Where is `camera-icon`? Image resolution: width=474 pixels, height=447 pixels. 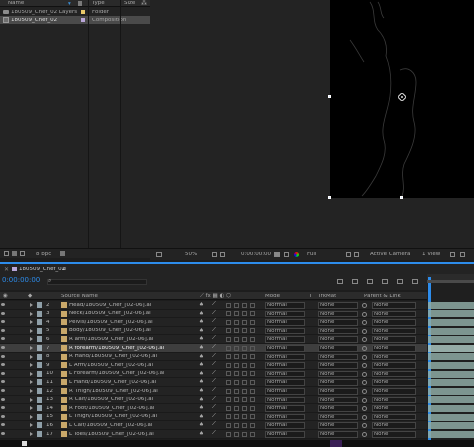
camera-icon is located at coordinates (277, 254).